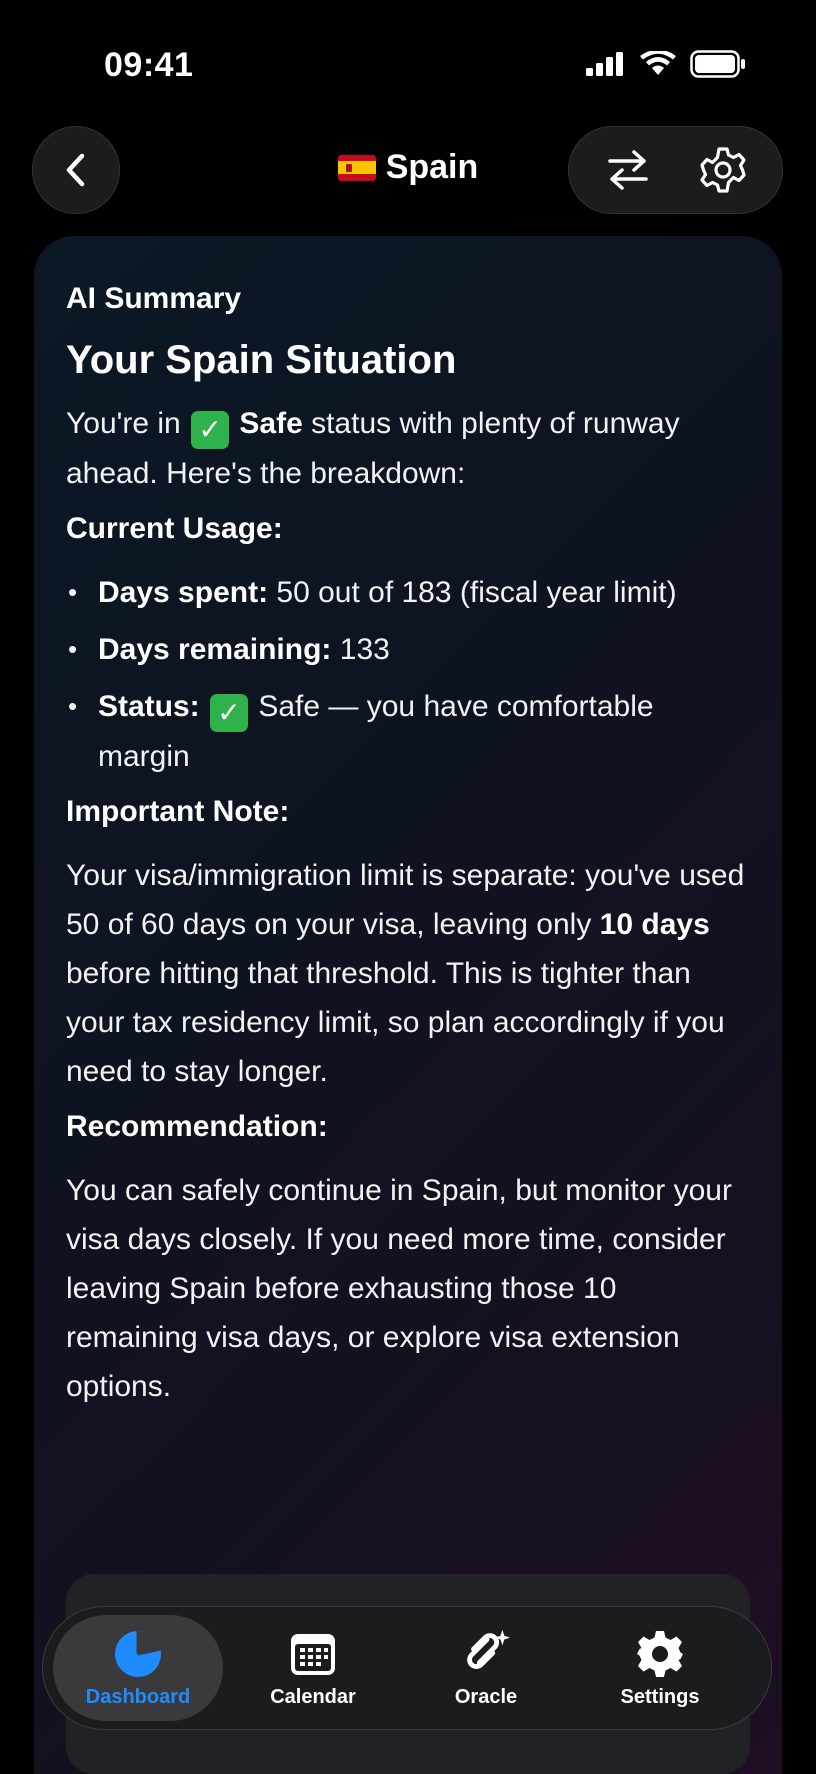 The image size is (816, 1774). What do you see at coordinates (313, 1696) in the screenshot?
I see `tab-label: Calendar` at bounding box center [313, 1696].